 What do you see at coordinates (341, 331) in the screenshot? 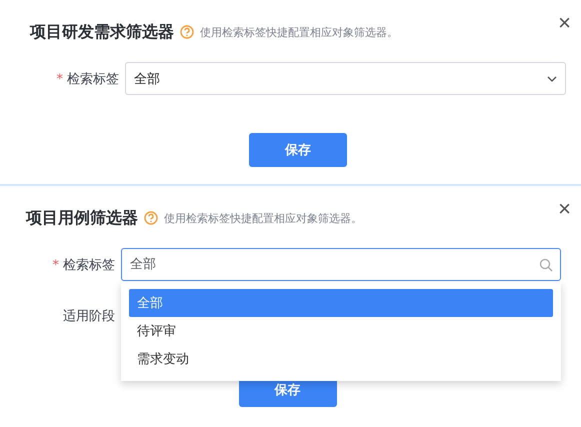
I see `dropdown-option: 待评审` at bounding box center [341, 331].